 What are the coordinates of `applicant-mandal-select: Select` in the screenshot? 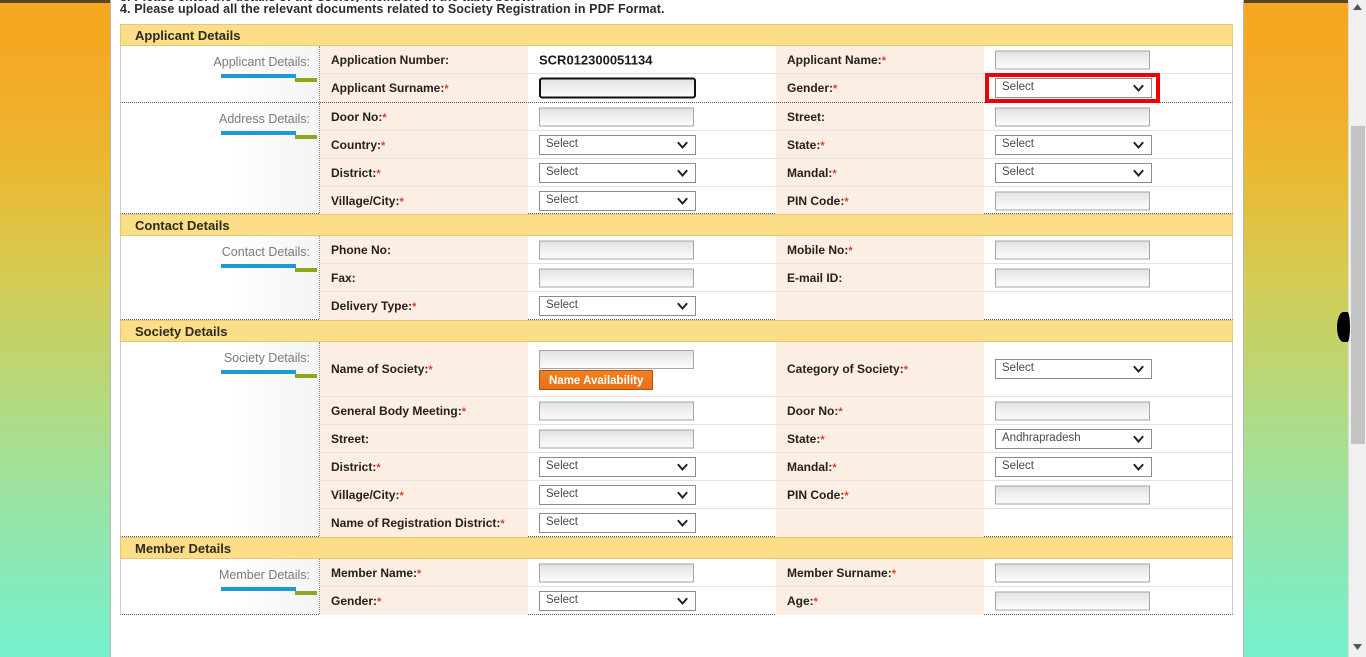 It's located at (1073, 172).